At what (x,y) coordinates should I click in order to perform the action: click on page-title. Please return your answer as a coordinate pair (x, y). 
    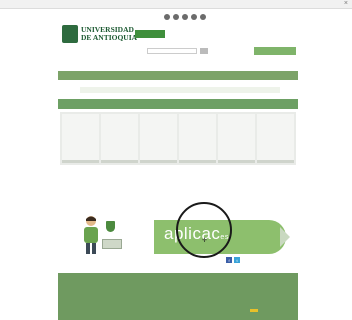
    Looking at the image, I should click on (178, 104).